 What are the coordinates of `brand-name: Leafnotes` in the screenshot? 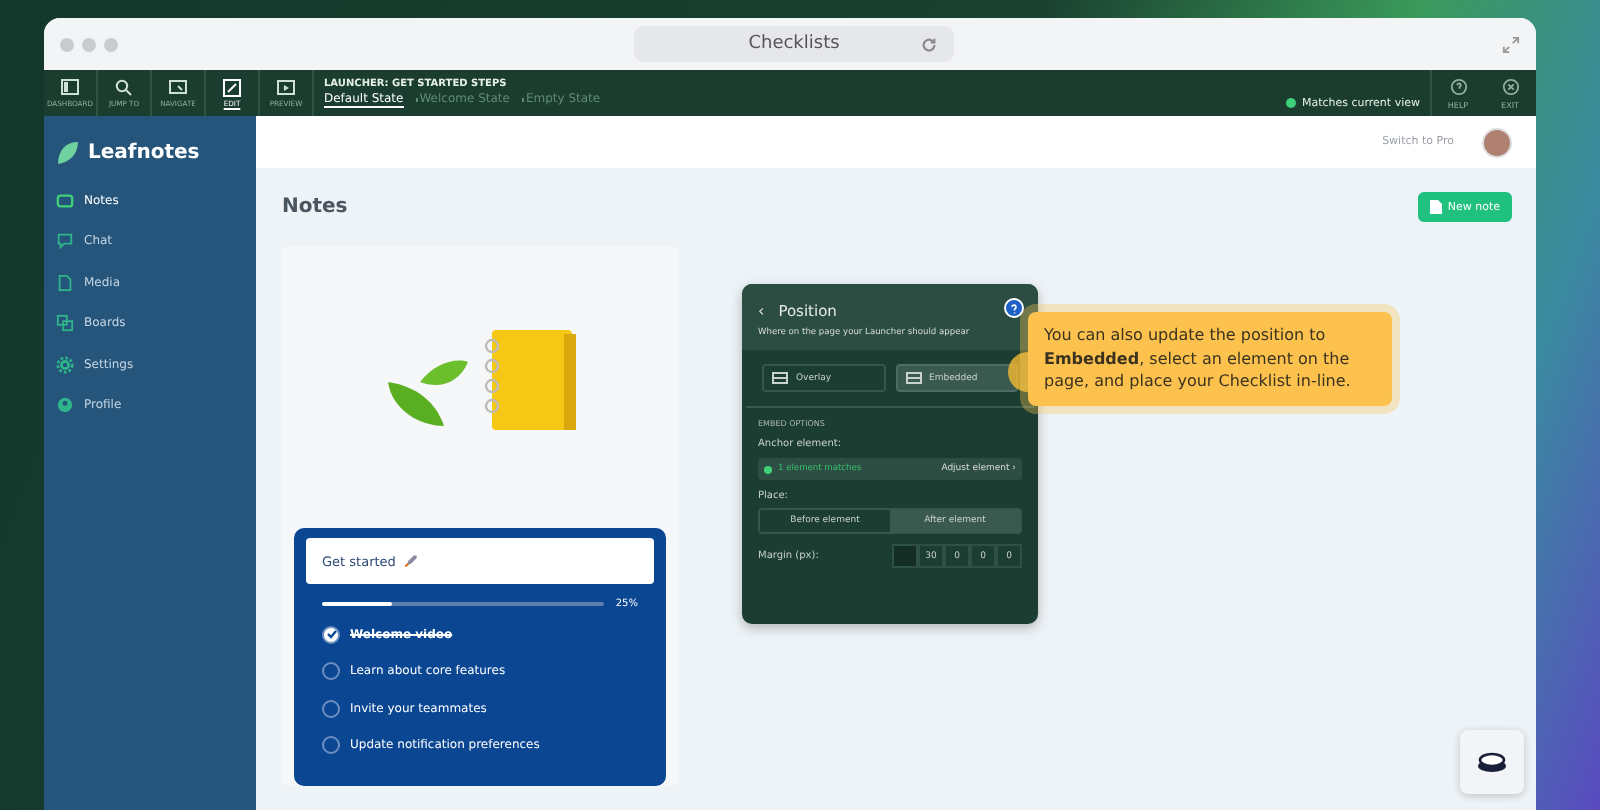 It's located at (144, 152).